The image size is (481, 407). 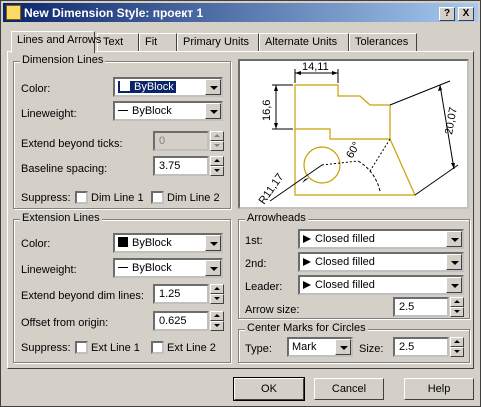 I want to click on ext-line2-checkbox, so click(x=157, y=347).